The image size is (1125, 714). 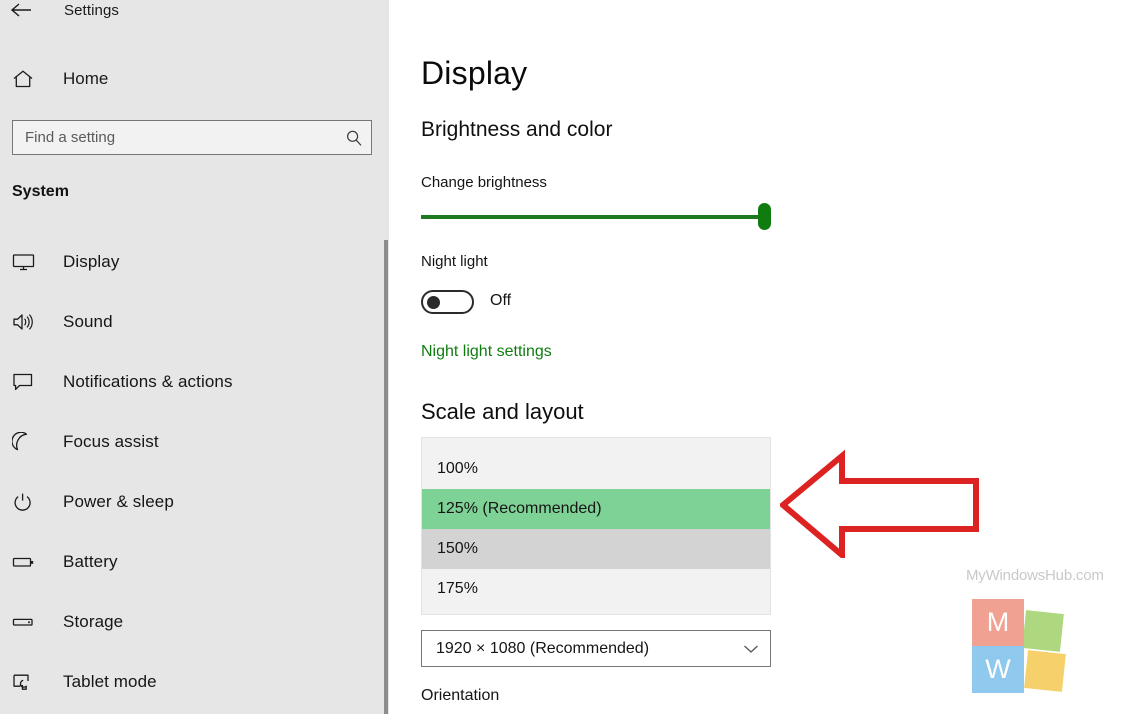 I want to click on sidebar-label-display: Display, so click(x=91, y=261).